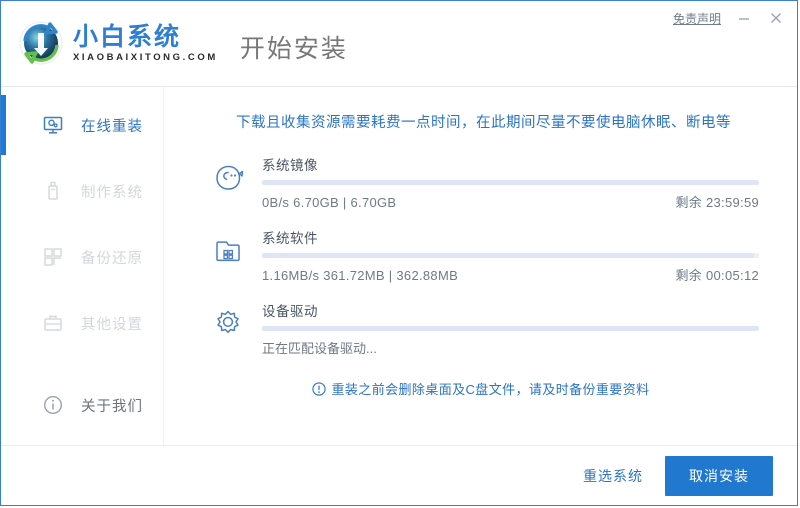 The width and height of the screenshot is (800, 508). I want to click on recycle-globe-icon, so click(41, 43).